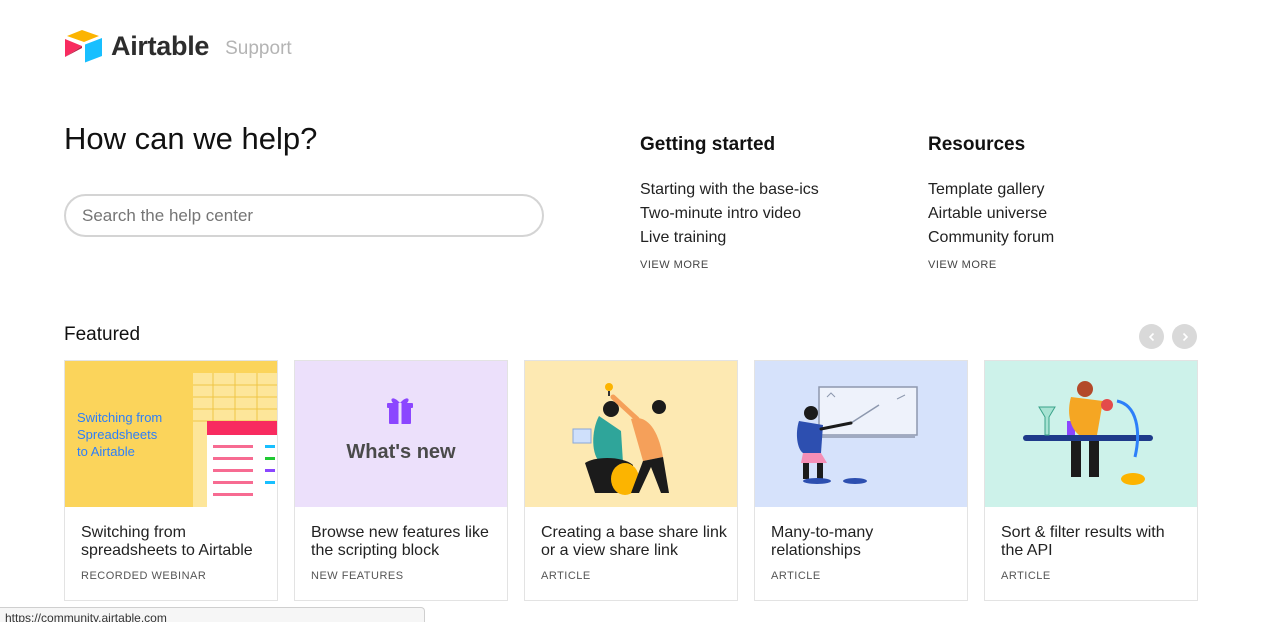  What do you see at coordinates (120, 434) in the screenshot?
I see `card-thumbnail-text: Switching from Spreadsheets to Airtable` at bounding box center [120, 434].